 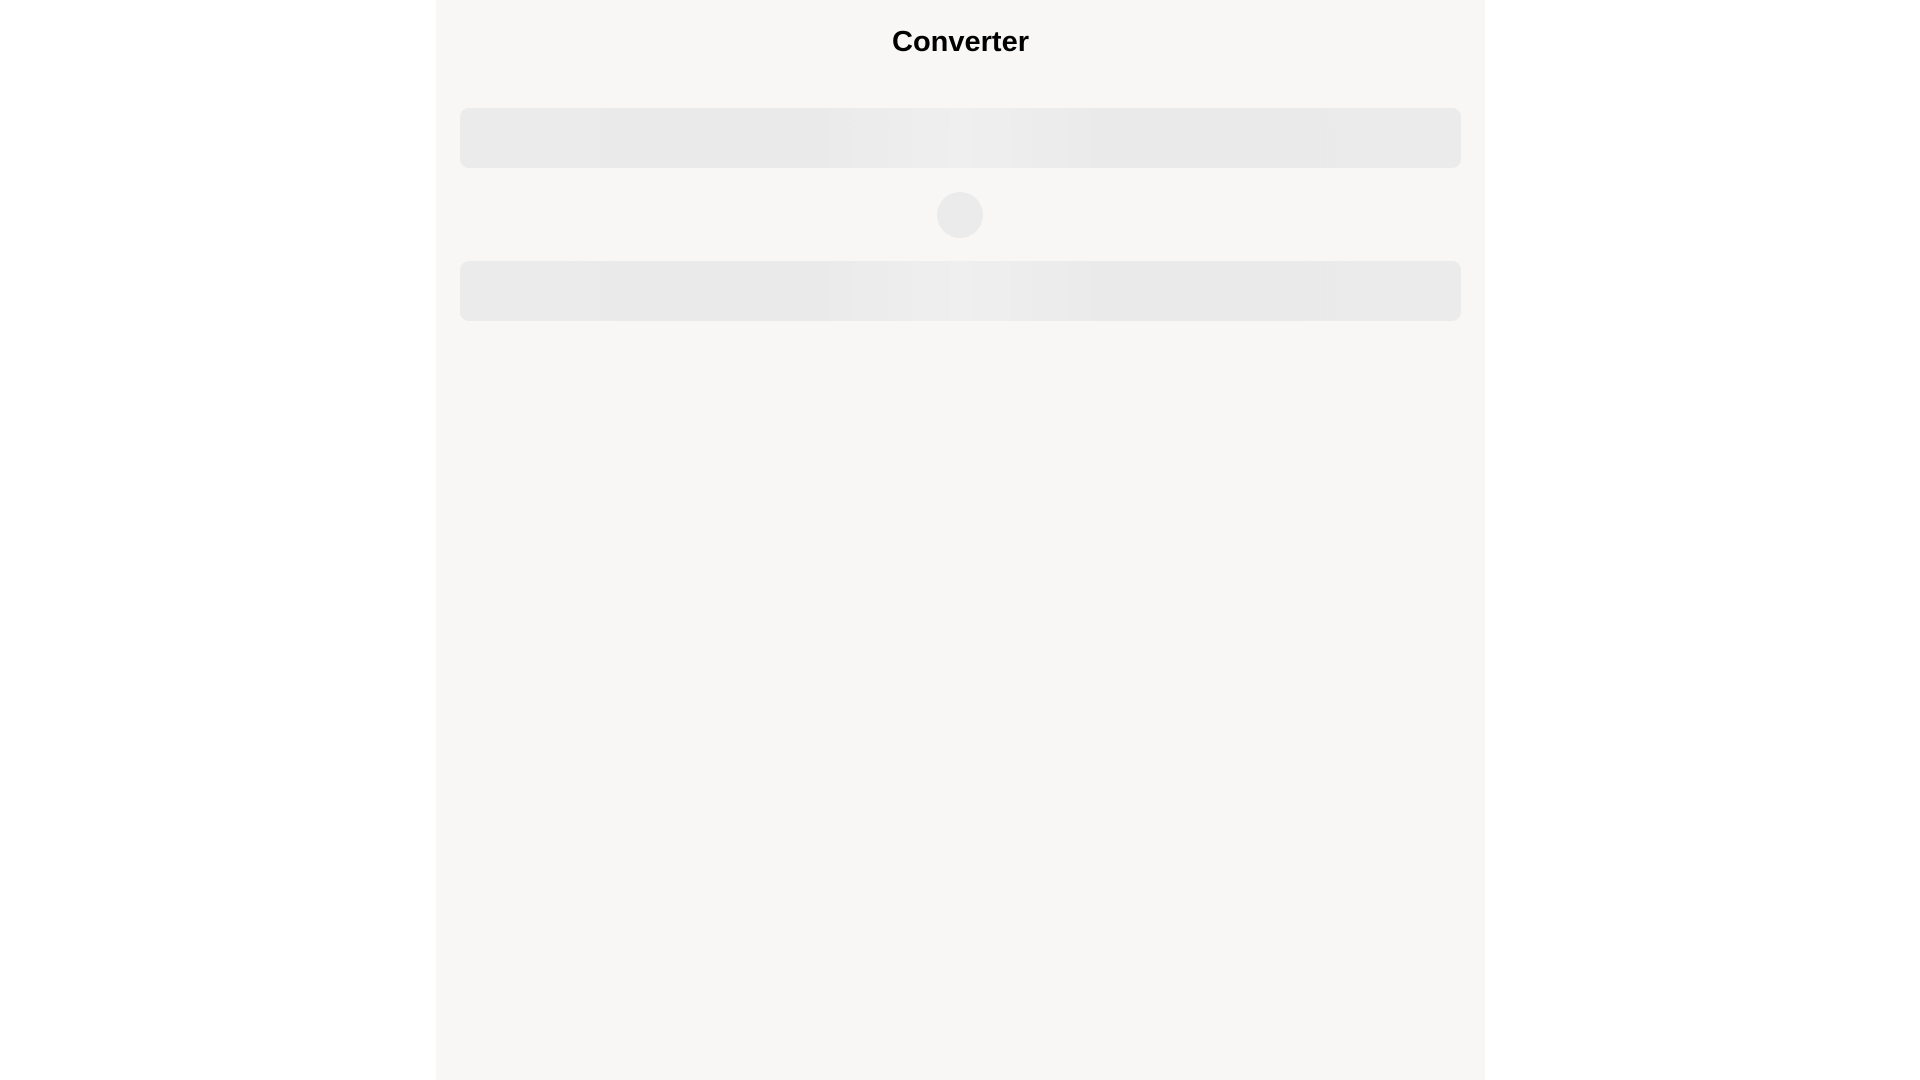 I want to click on to-field-loading-placeholder, so click(x=960, y=291).